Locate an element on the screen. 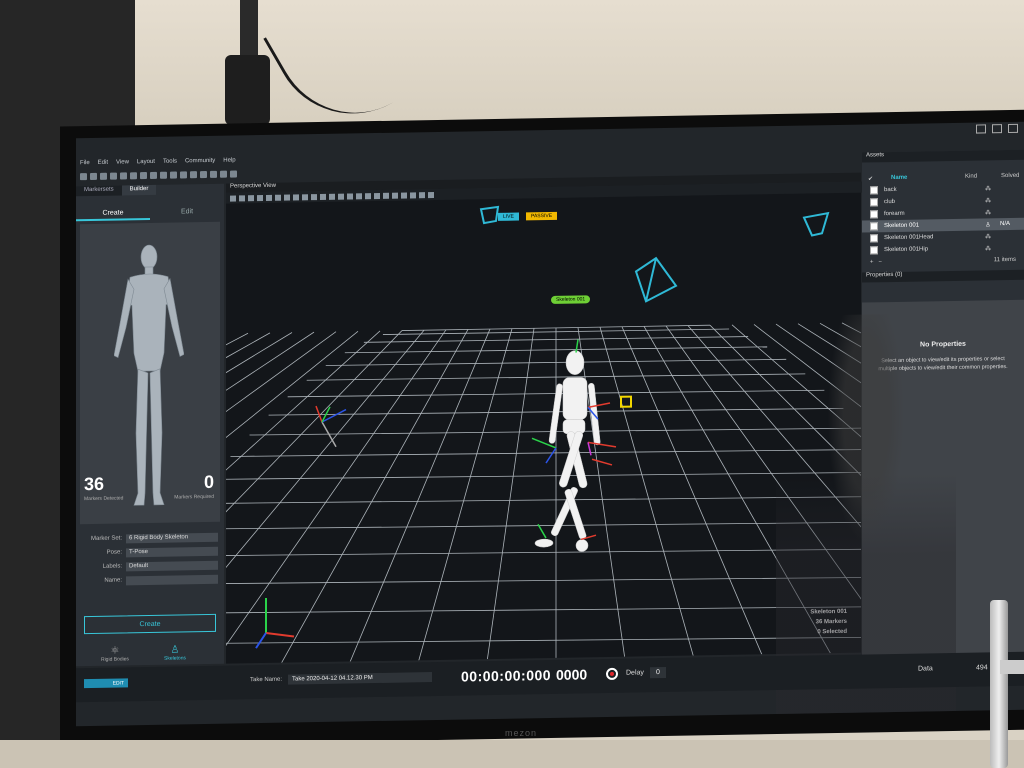  window-controls is located at coordinates (997, 128).